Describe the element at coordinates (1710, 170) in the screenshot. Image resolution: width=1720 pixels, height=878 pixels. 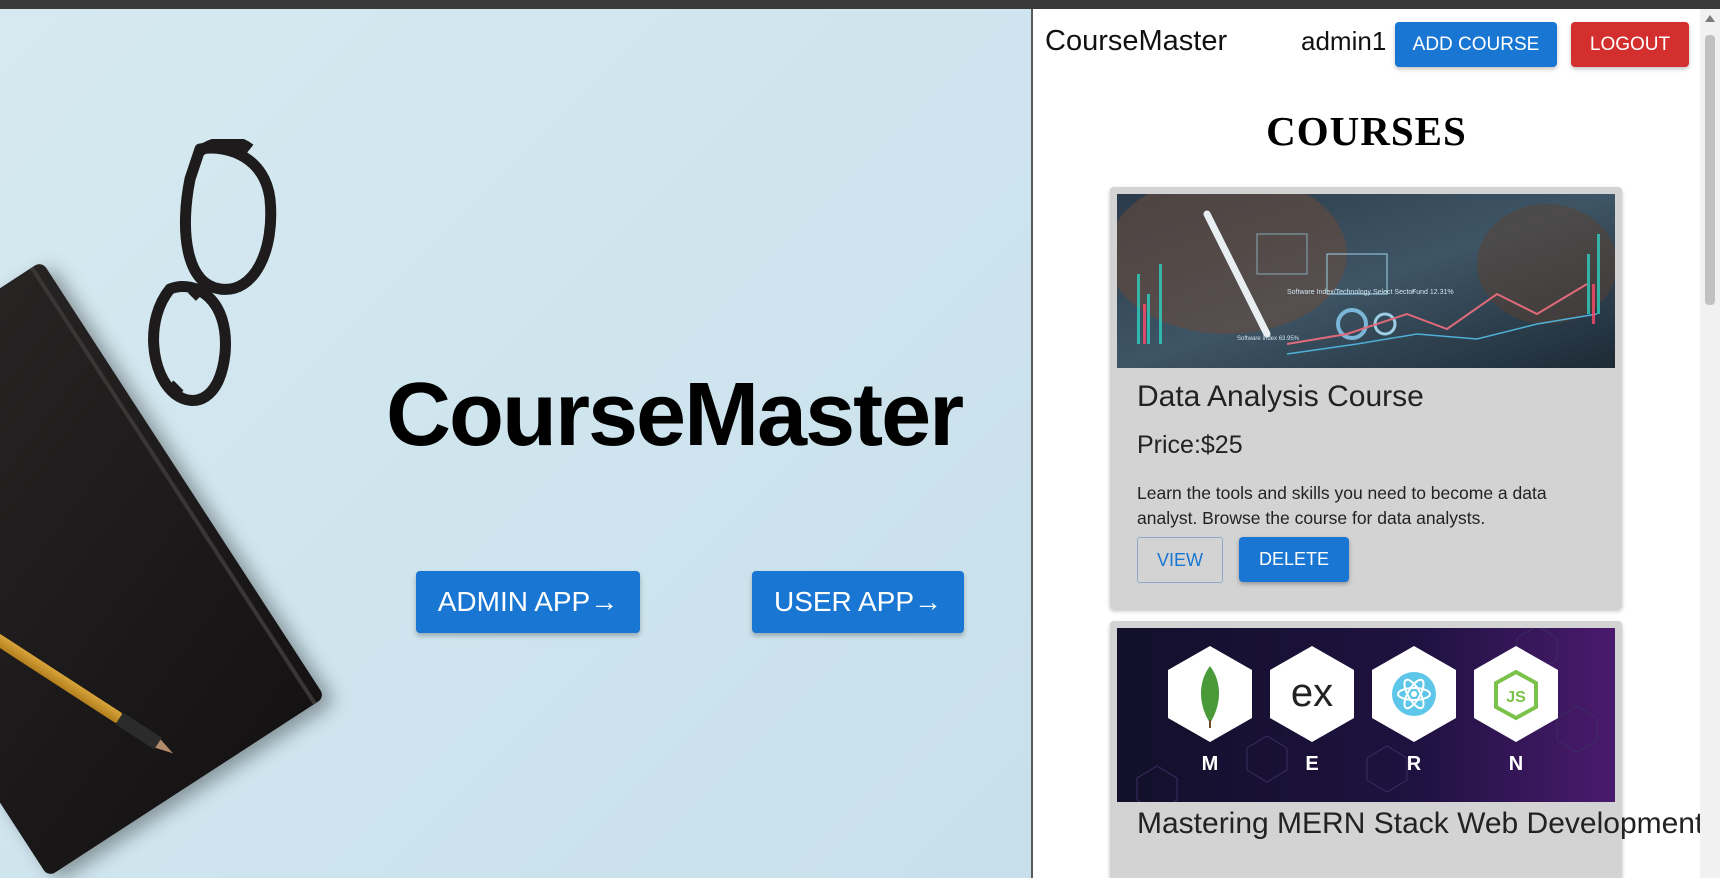
I see `scroll-thumb` at that location.